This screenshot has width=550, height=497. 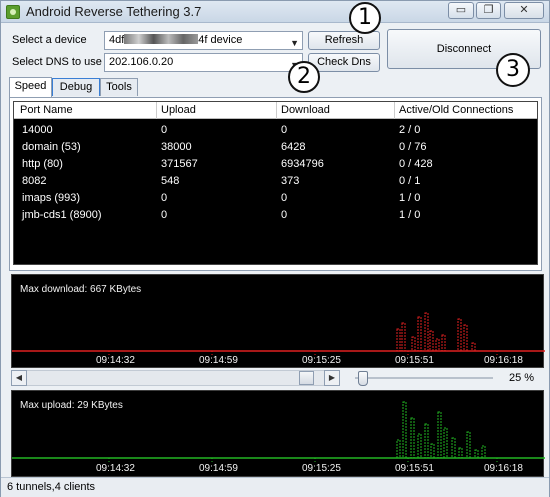 I want to click on cell-upload: 548, so click(x=170, y=181).